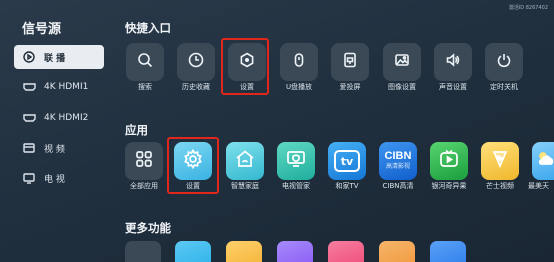 Image resolution: width=554 pixels, height=262 pixels. I want to click on source-item-label: 电 视, so click(54, 179).